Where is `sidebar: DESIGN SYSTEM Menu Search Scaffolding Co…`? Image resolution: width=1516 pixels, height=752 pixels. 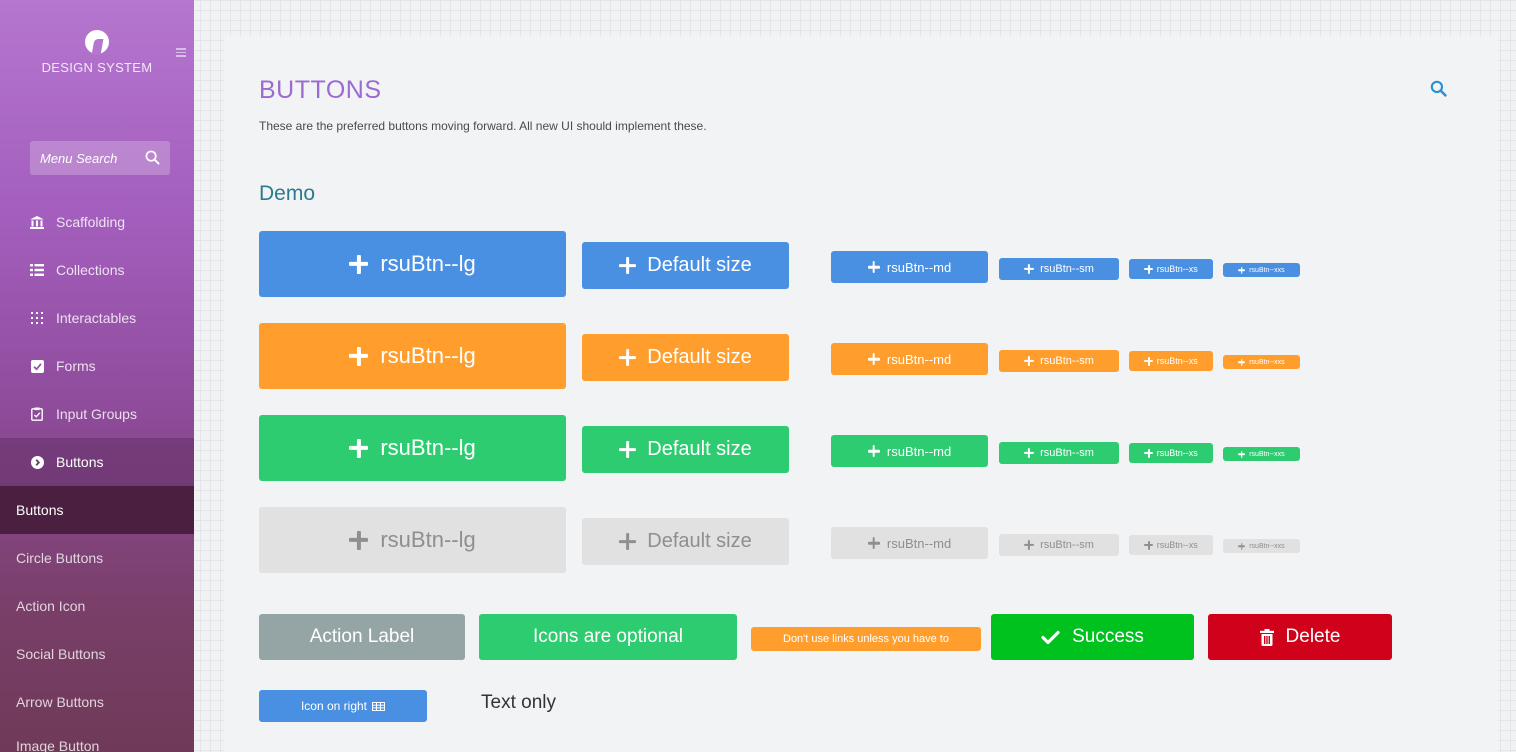 sidebar: DESIGN SYSTEM Menu Search Scaffolding Co… is located at coordinates (97, 376).